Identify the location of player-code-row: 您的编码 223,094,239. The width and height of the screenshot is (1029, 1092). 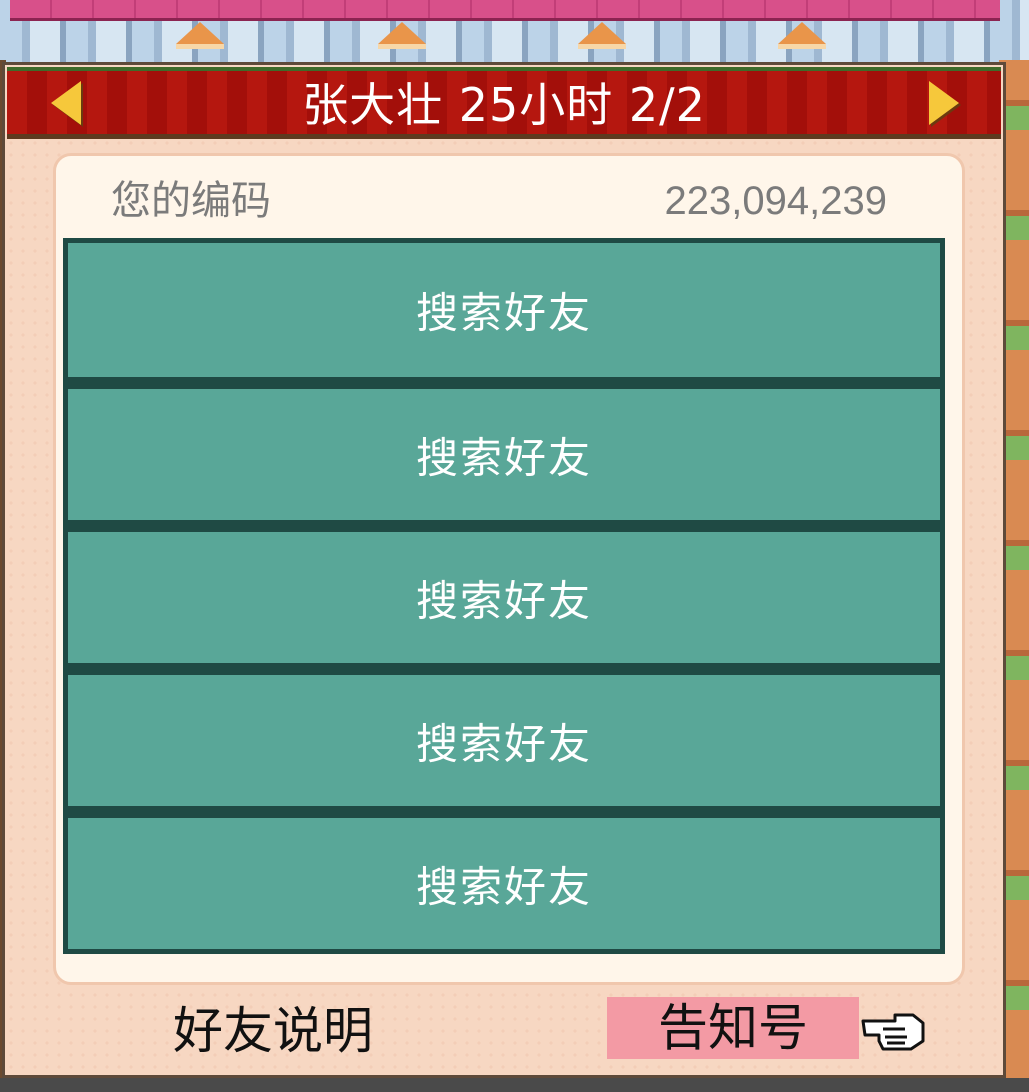
(505, 201).